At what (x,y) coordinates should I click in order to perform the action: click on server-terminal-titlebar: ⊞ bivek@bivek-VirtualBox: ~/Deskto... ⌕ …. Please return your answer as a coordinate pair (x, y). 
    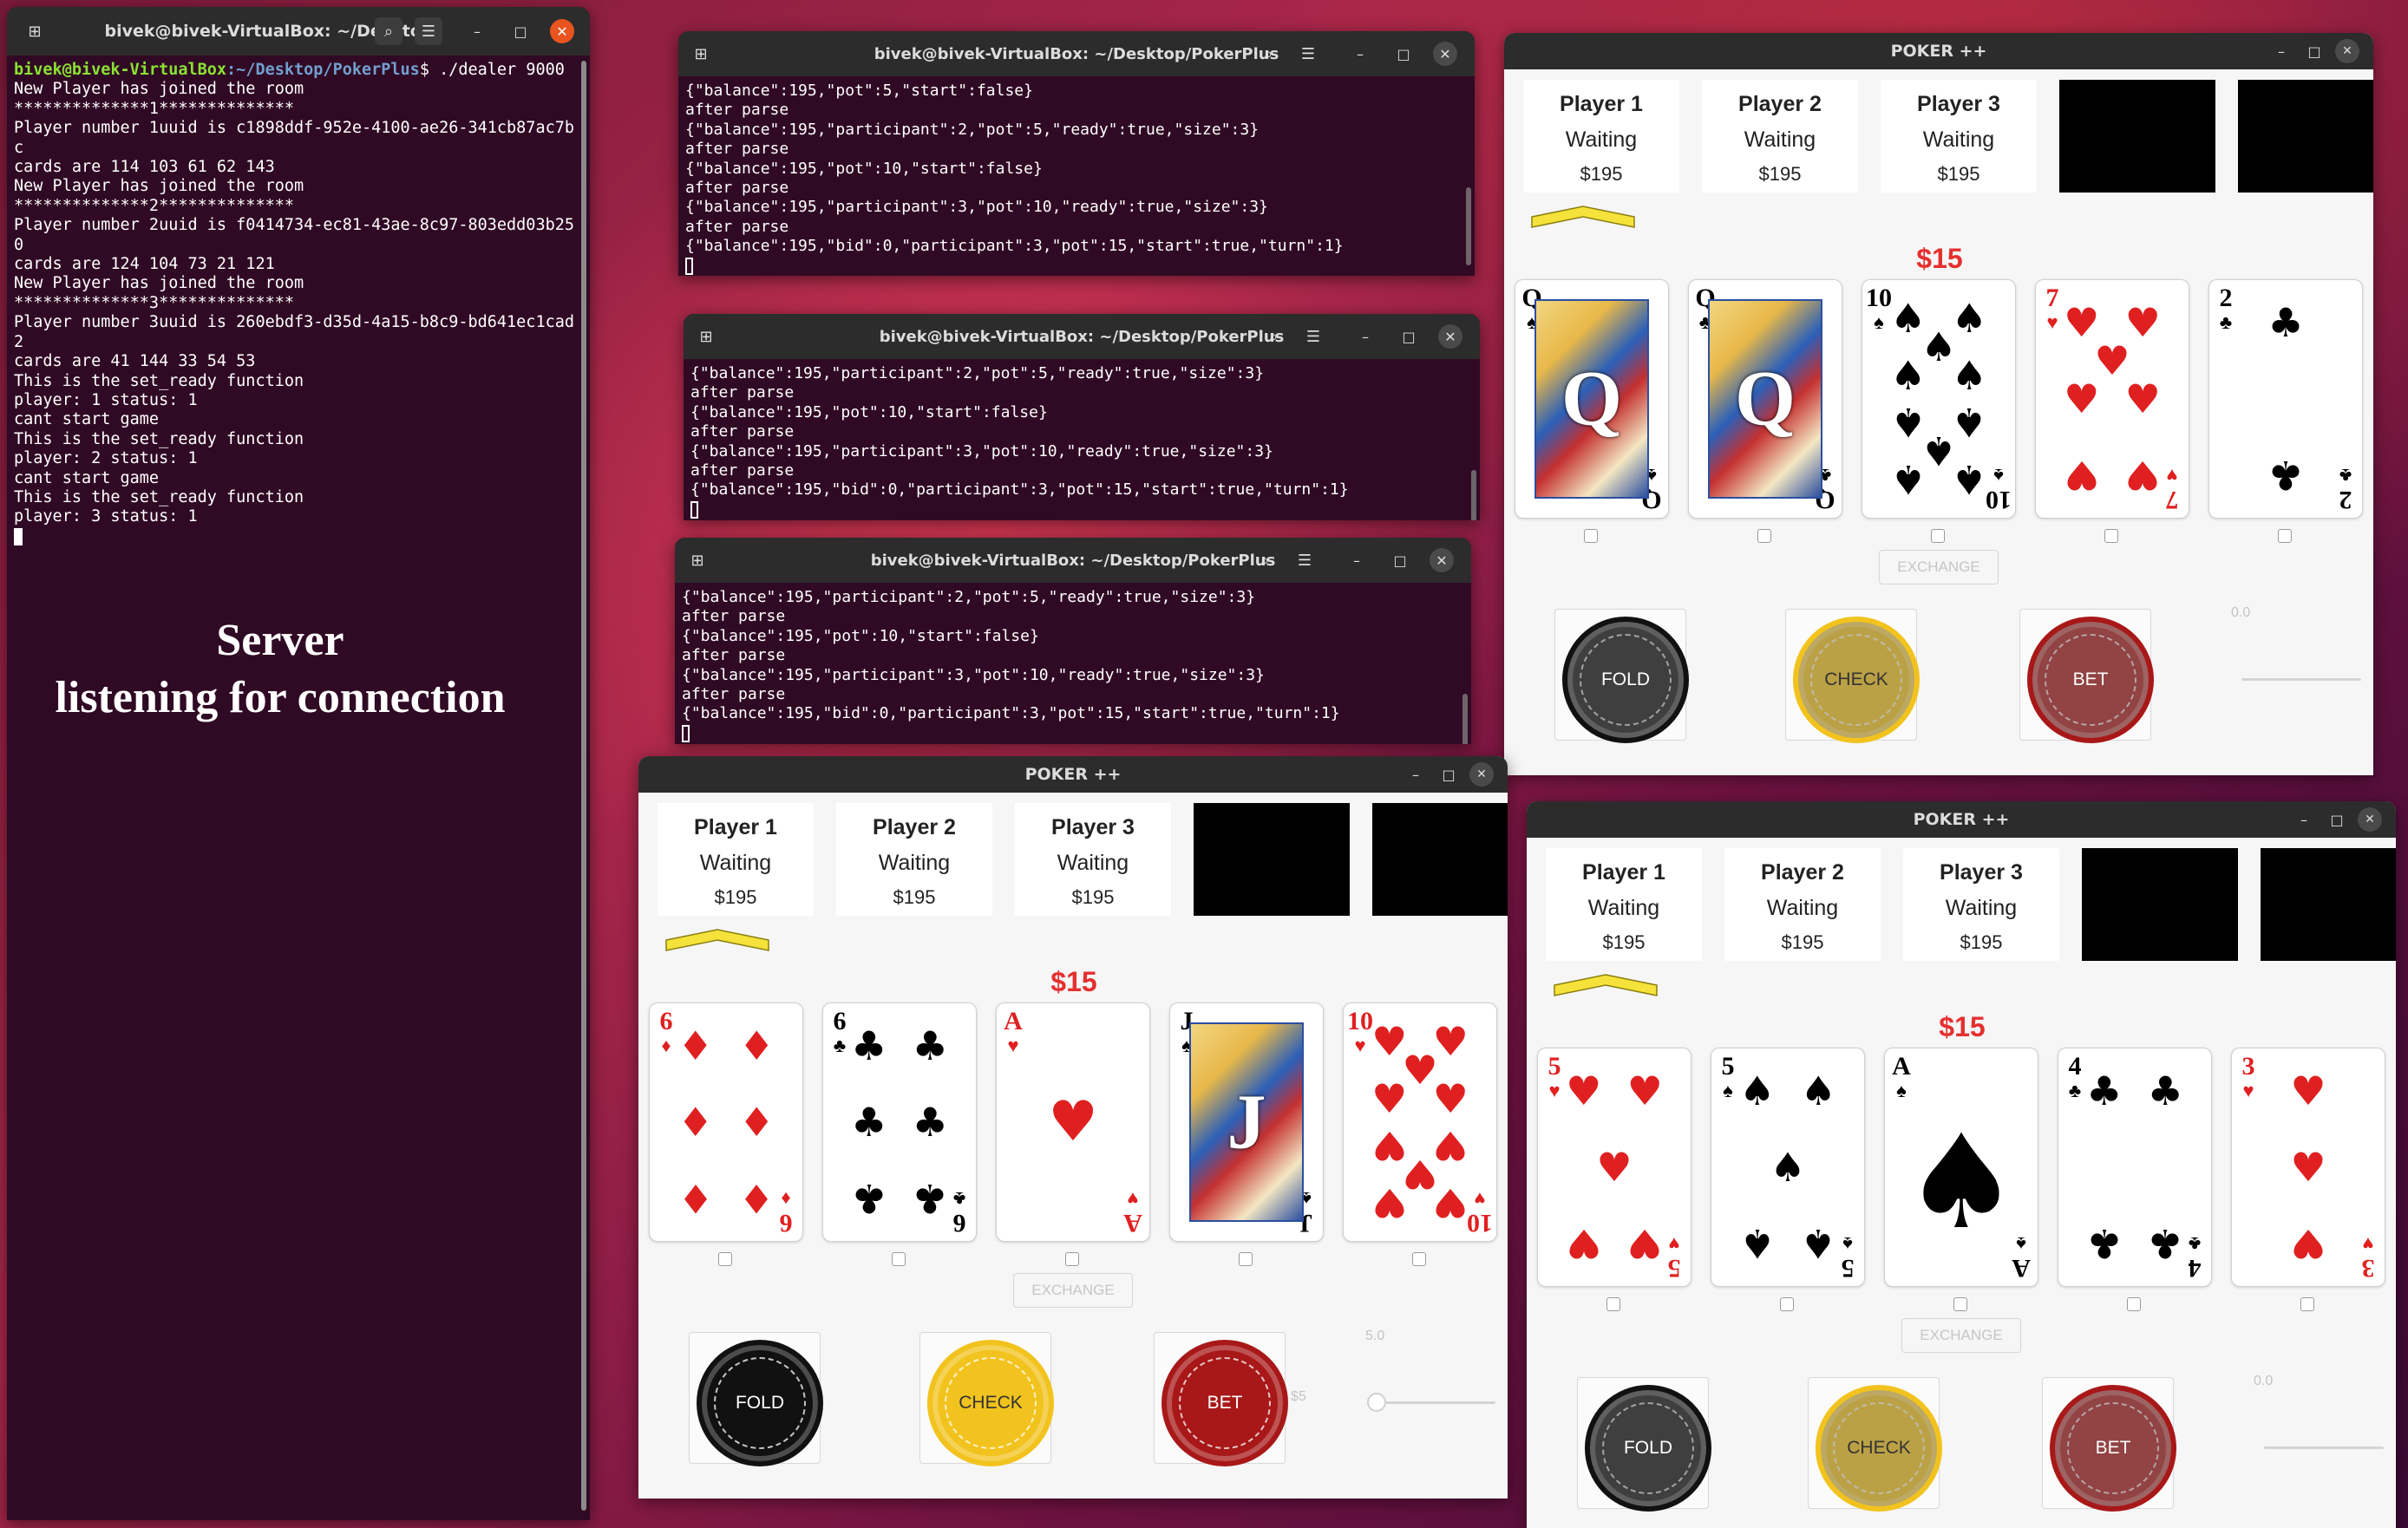
    Looking at the image, I should click on (298, 31).